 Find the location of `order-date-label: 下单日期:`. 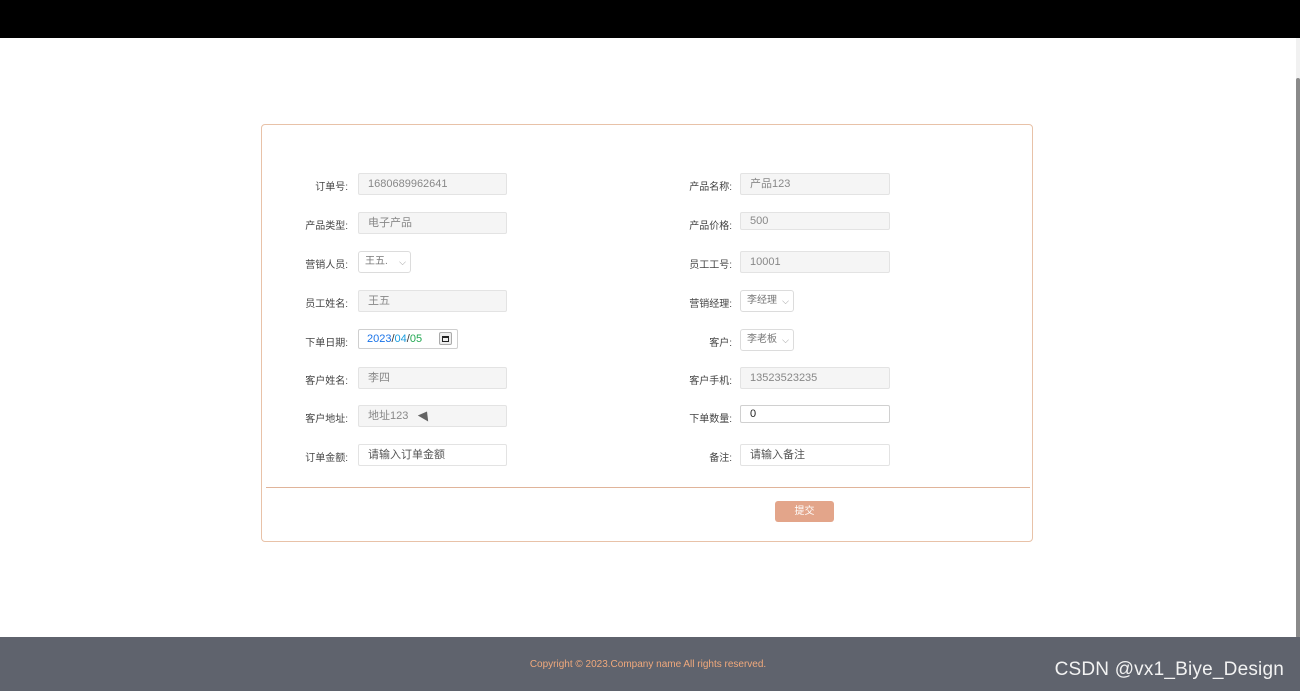

order-date-label: 下单日期: is located at coordinates (326, 343).